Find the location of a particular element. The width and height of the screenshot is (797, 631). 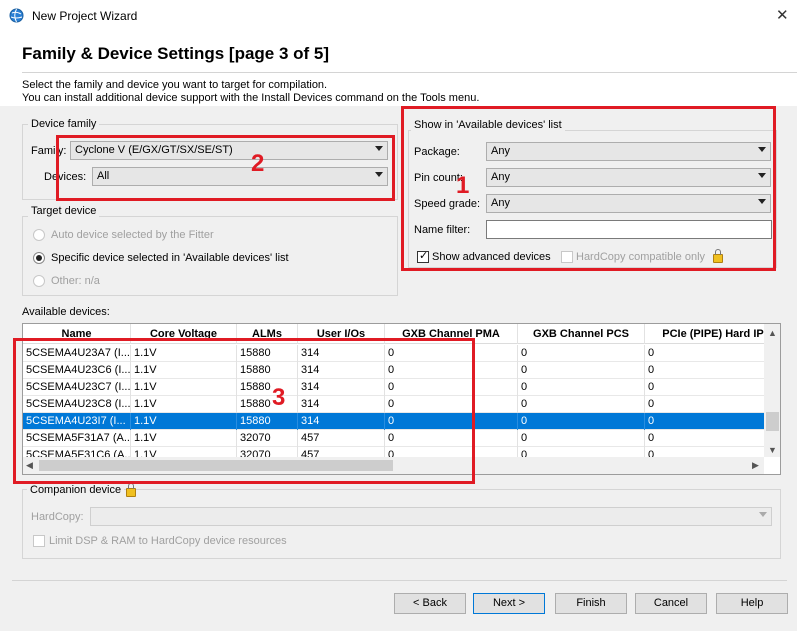

hardcopy-combo is located at coordinates (431, 516).